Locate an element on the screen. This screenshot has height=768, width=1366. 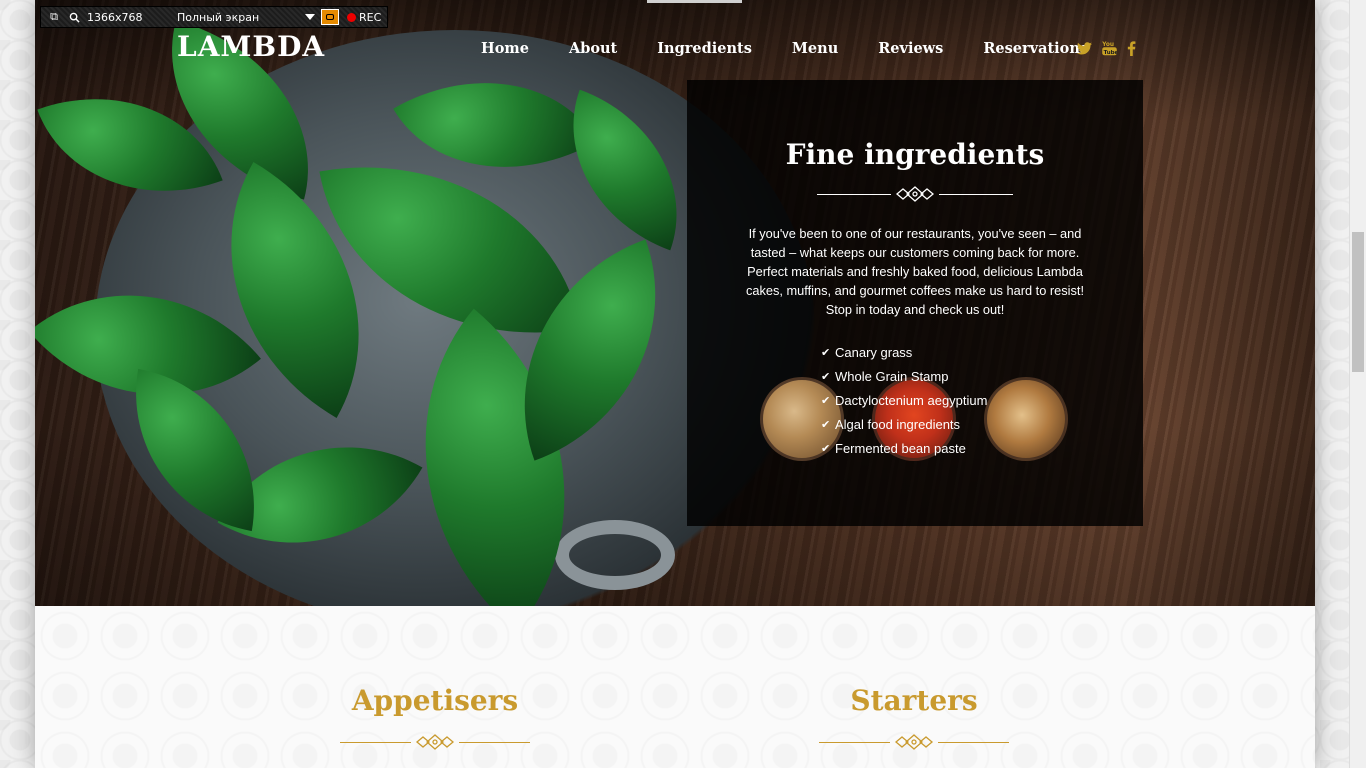
scrollbar-thumb is located at coordinates (1358, 302).